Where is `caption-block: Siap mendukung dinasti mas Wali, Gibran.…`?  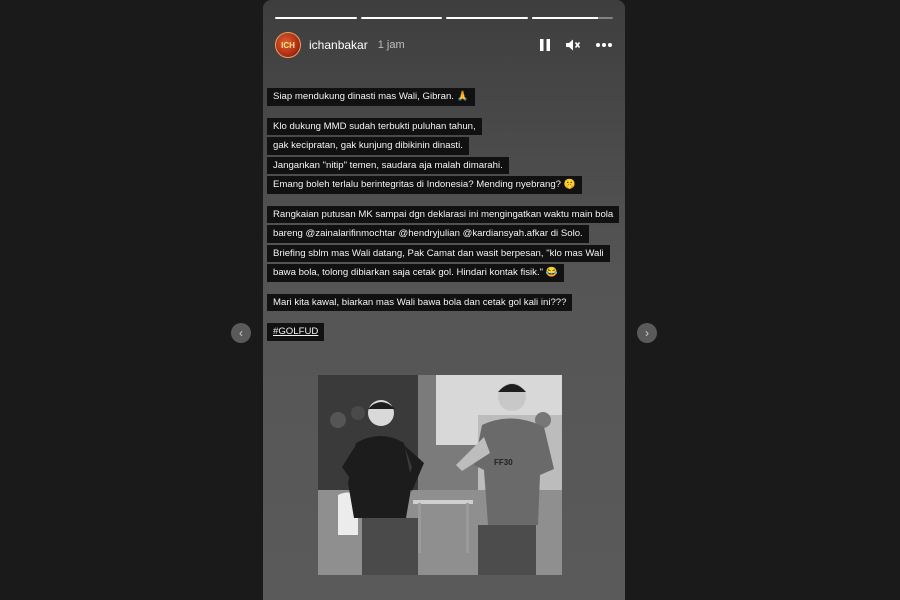 caption-block: Siap mendukung dinasti mas Wali, Gibran.… is located at coordinates (444, 96).